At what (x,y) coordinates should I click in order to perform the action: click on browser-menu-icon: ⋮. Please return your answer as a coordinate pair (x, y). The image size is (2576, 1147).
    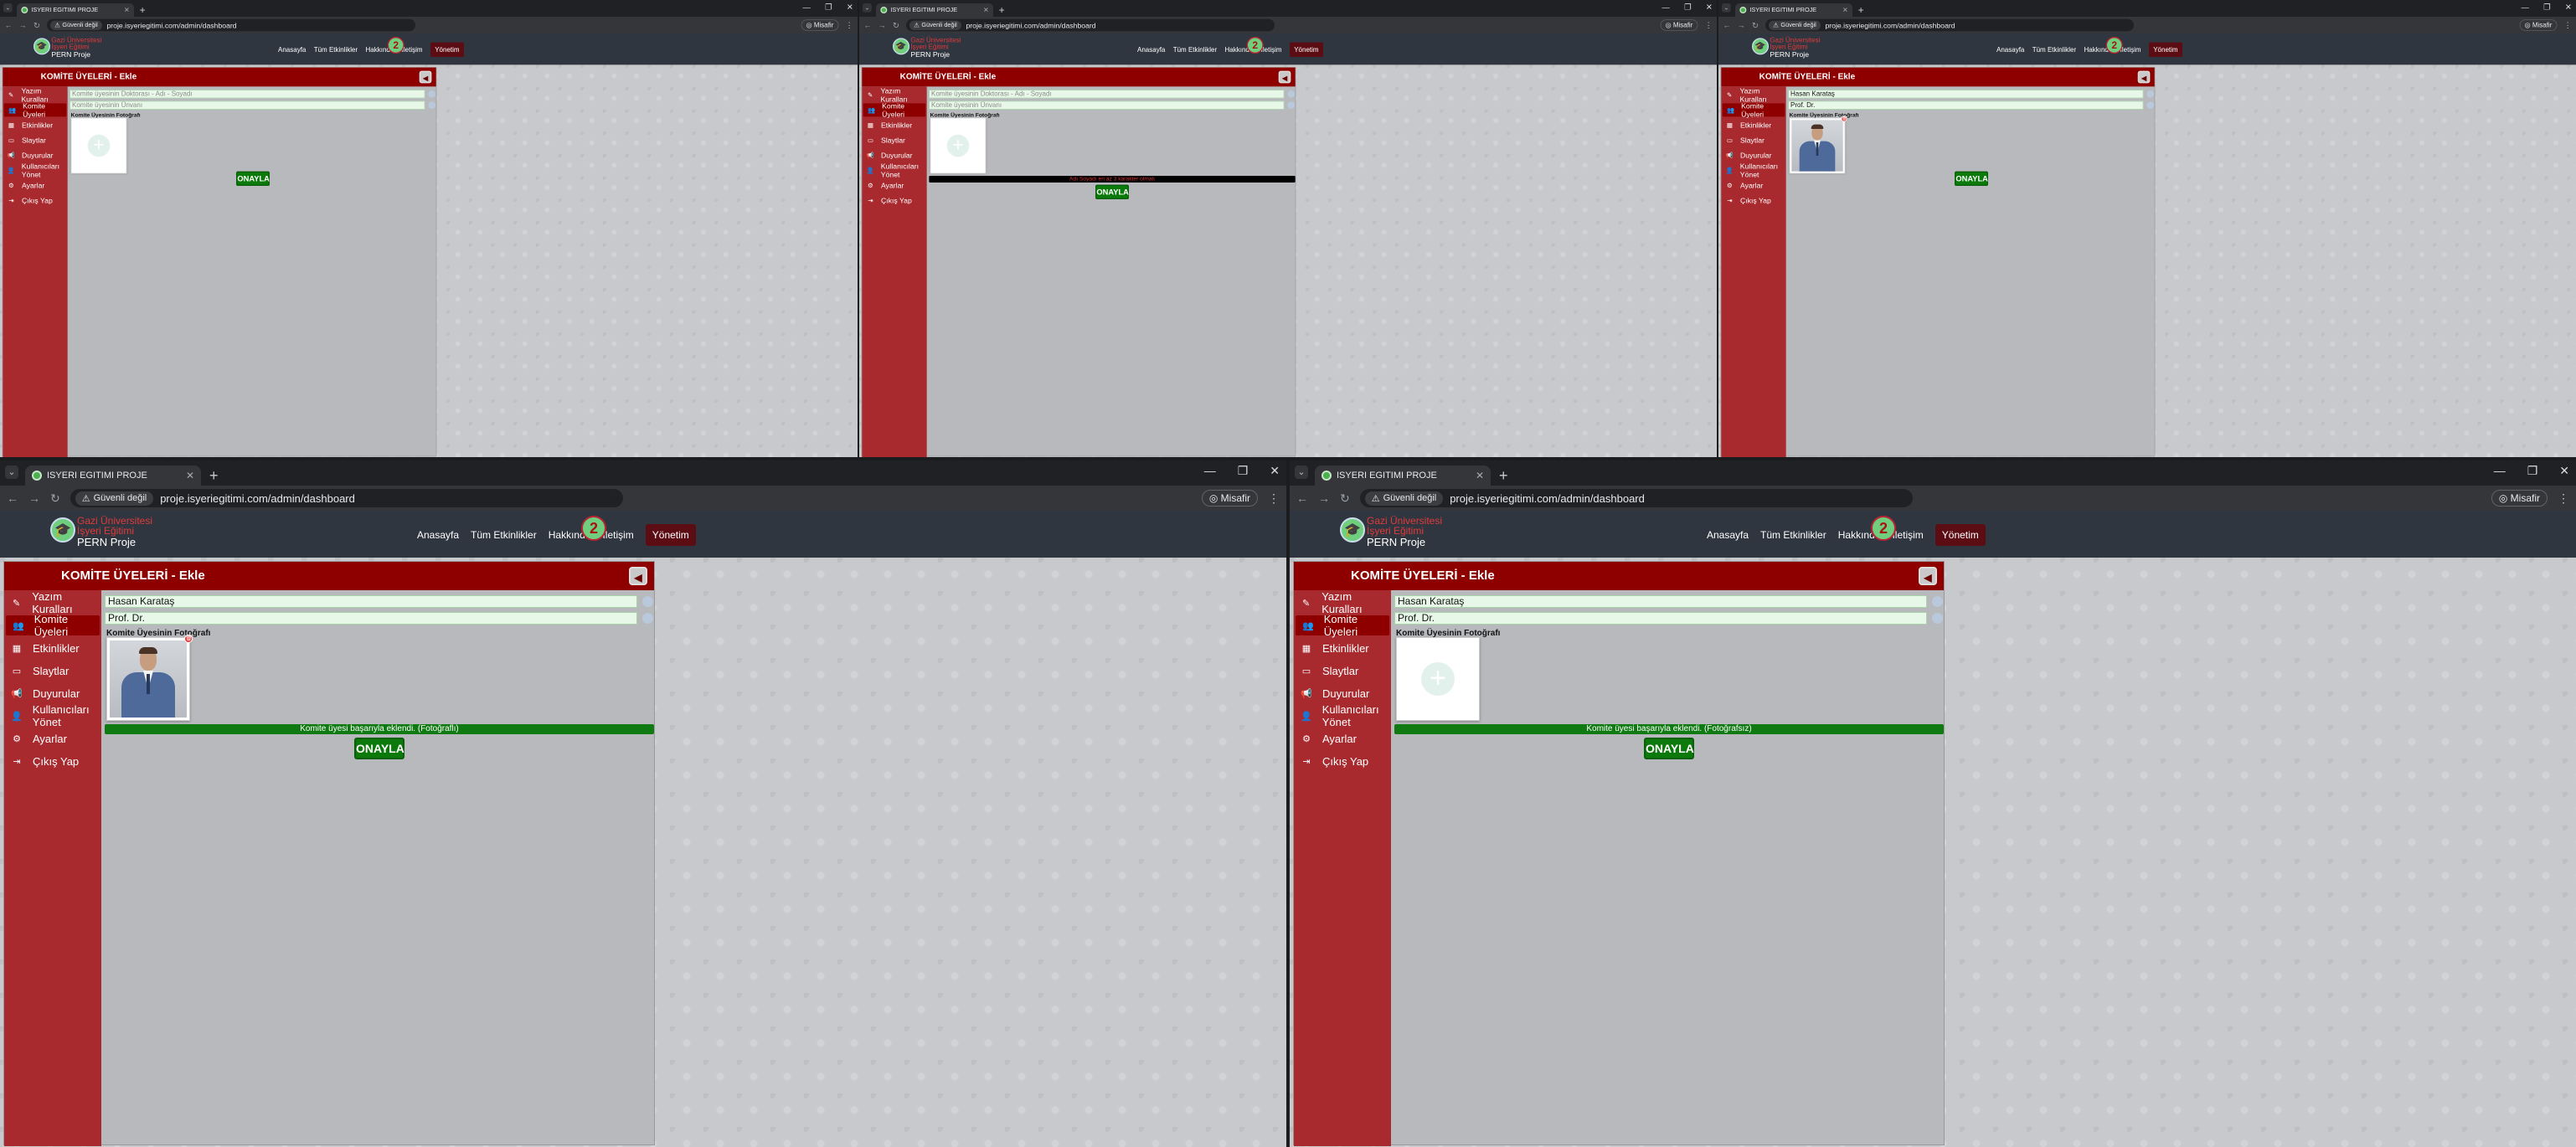
    Looking at the image, I should click on (2563, 498).